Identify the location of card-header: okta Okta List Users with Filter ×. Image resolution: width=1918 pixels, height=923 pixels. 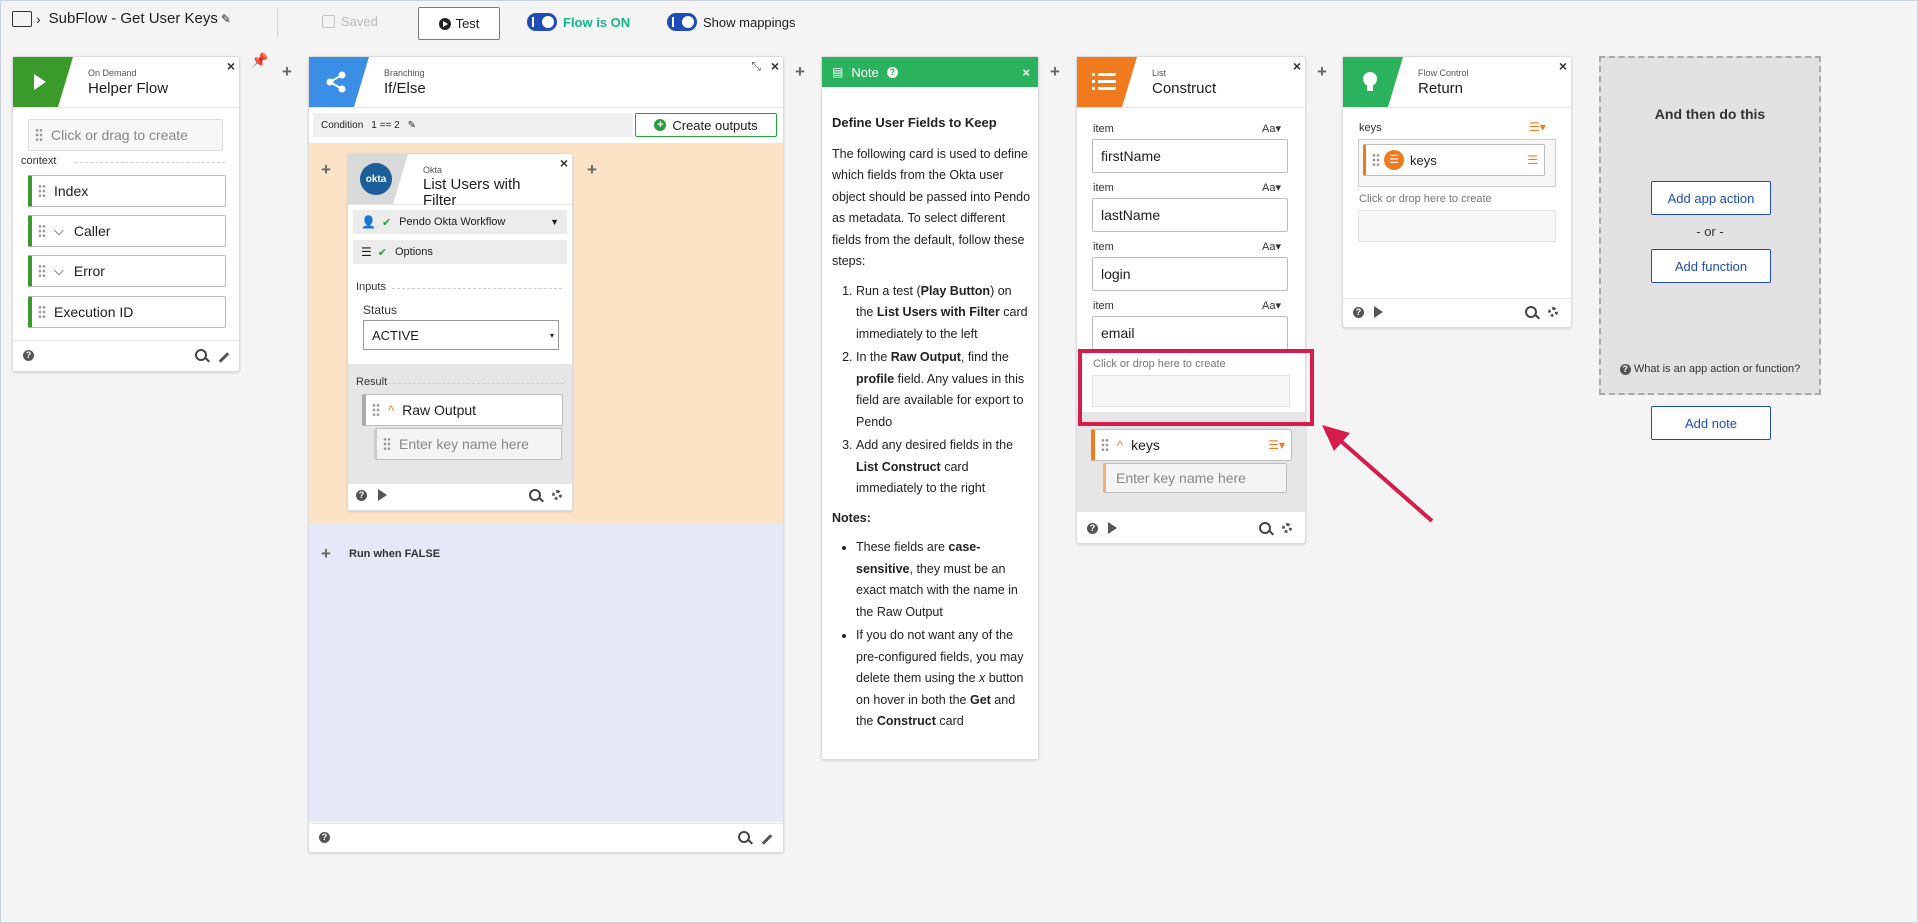
(460, 181).